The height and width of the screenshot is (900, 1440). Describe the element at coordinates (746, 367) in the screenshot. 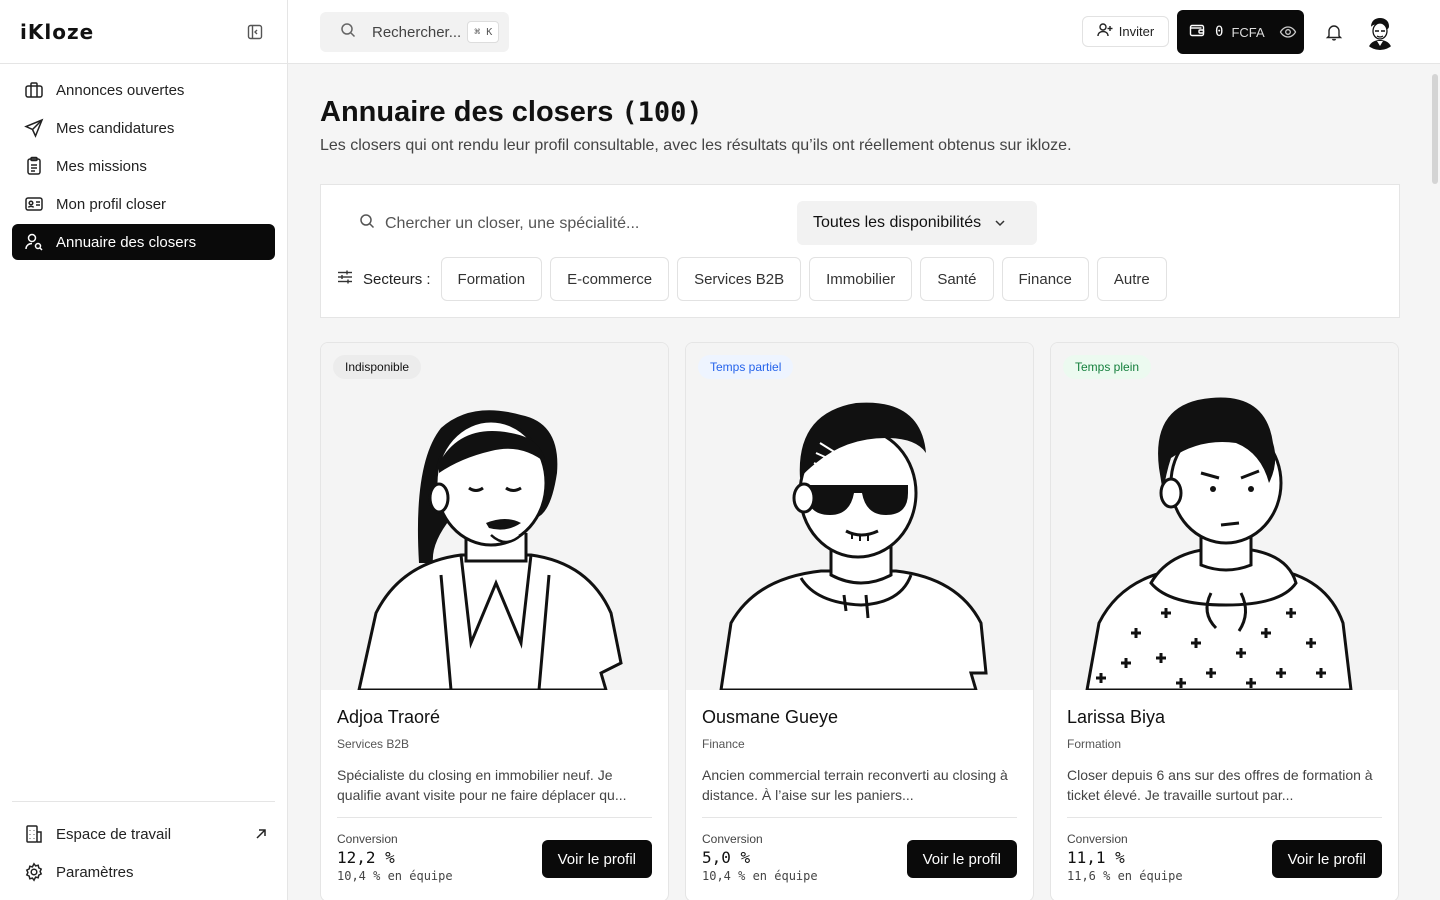

I see `status-badge: Temps partiel` at that location.